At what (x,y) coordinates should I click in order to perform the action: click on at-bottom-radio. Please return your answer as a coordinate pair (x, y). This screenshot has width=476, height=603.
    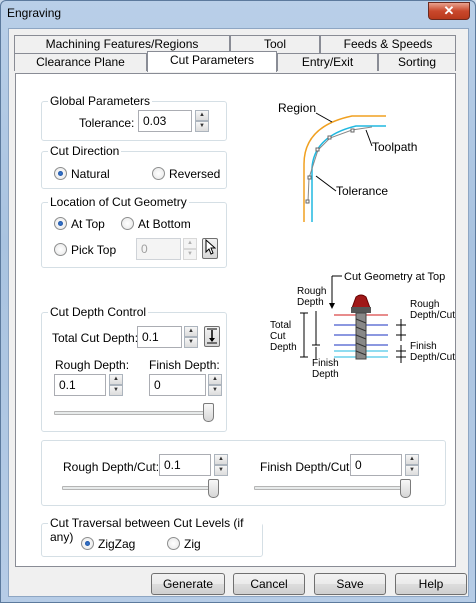
    Looking at the image, I should click on (127, 223).